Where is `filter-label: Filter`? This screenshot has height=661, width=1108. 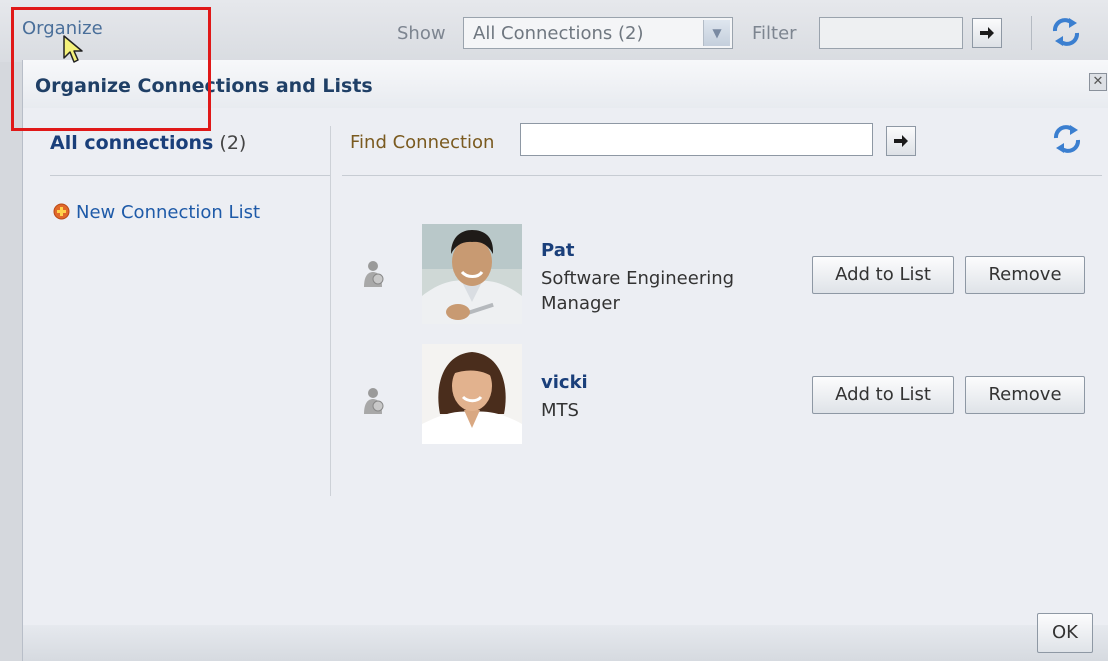 filter-label: Filter is located at coordinates (774, 33).